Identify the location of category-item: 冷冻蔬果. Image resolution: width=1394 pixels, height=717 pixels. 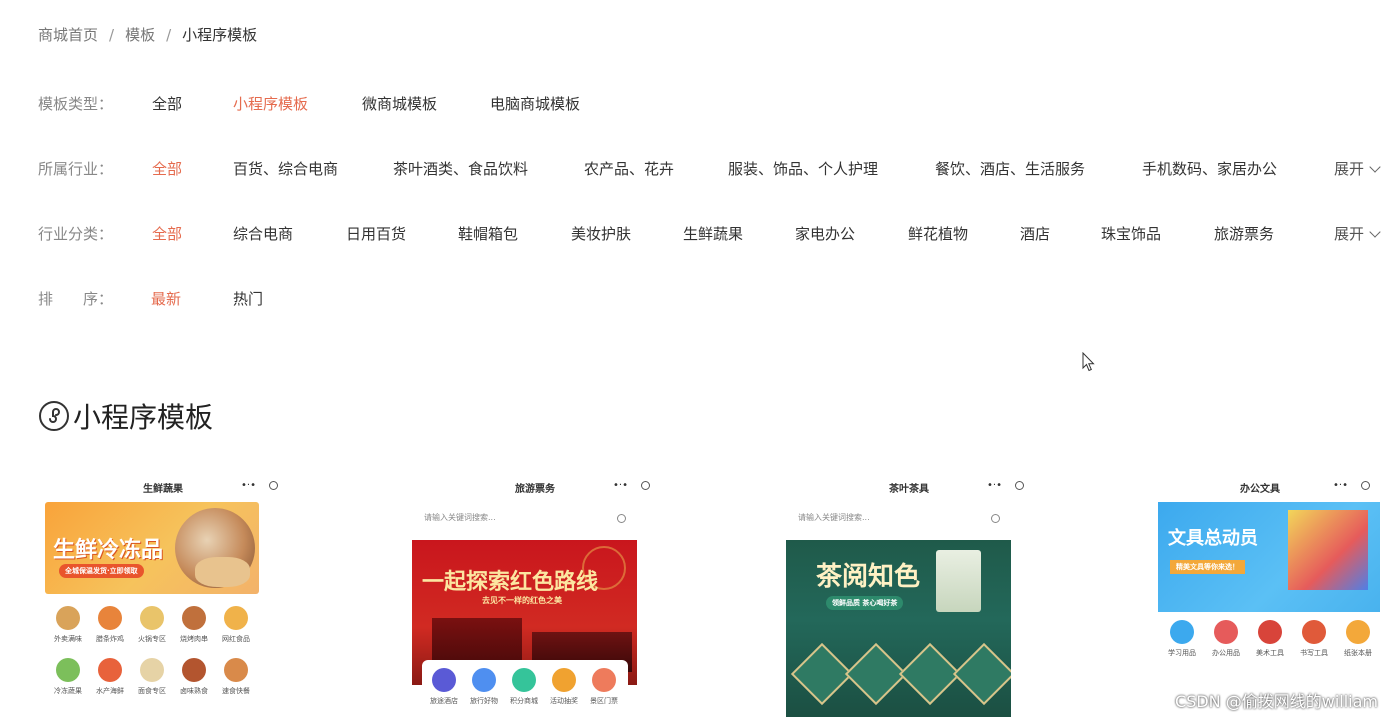
(68, 677).